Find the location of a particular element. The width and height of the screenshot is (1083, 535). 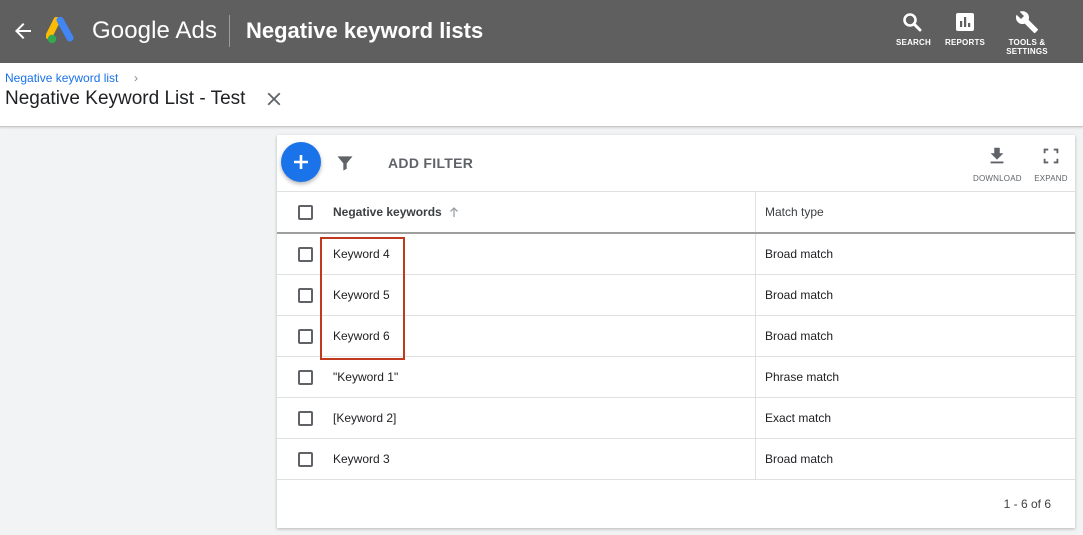

wrench-icon is located at coordinates (1026, 22).